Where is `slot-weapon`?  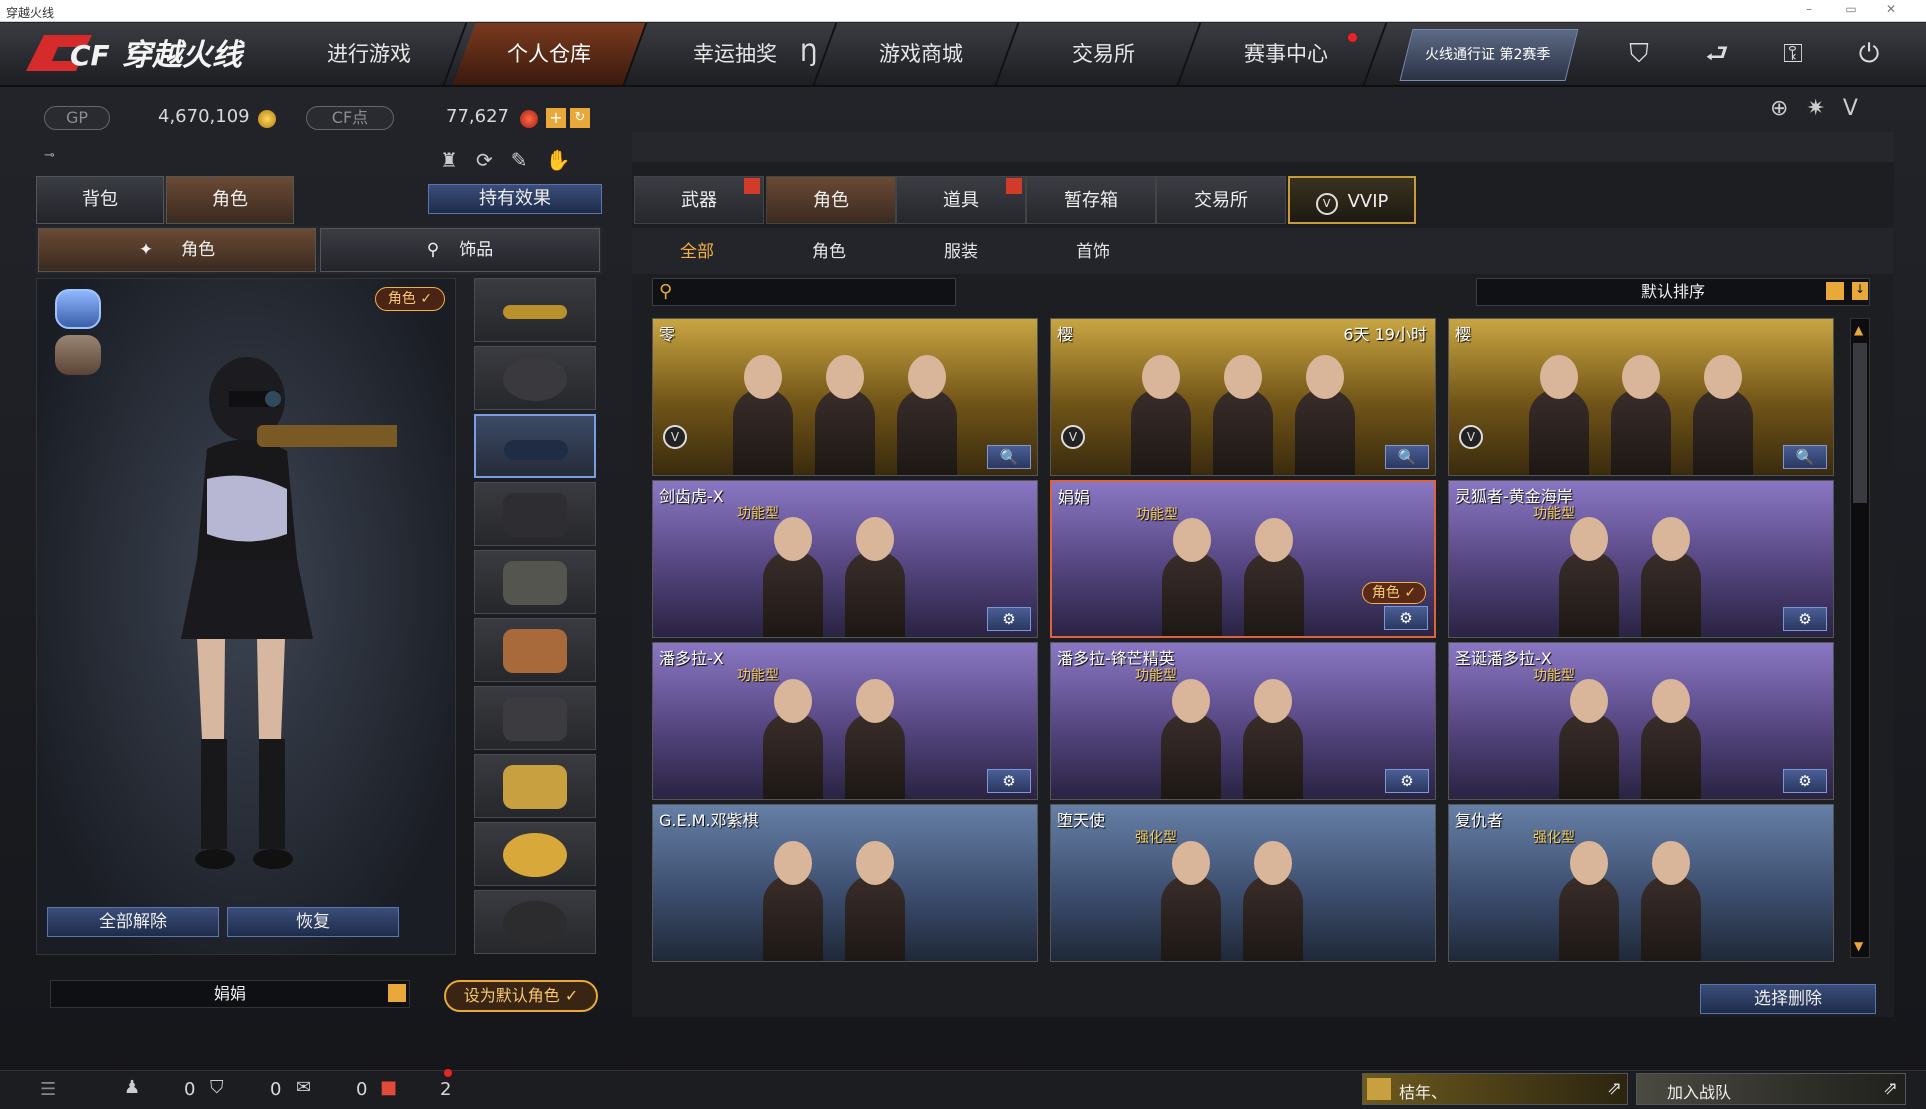 slot-weapon is located at coordinates (535, 310).